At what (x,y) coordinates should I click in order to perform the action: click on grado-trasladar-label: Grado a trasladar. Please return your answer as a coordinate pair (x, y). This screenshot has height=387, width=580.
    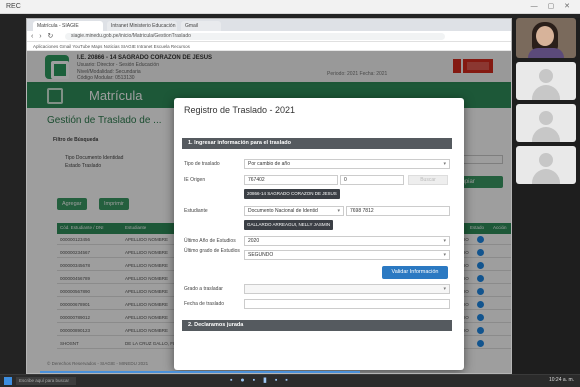
    Looking at the image, I should click on (203, 289).